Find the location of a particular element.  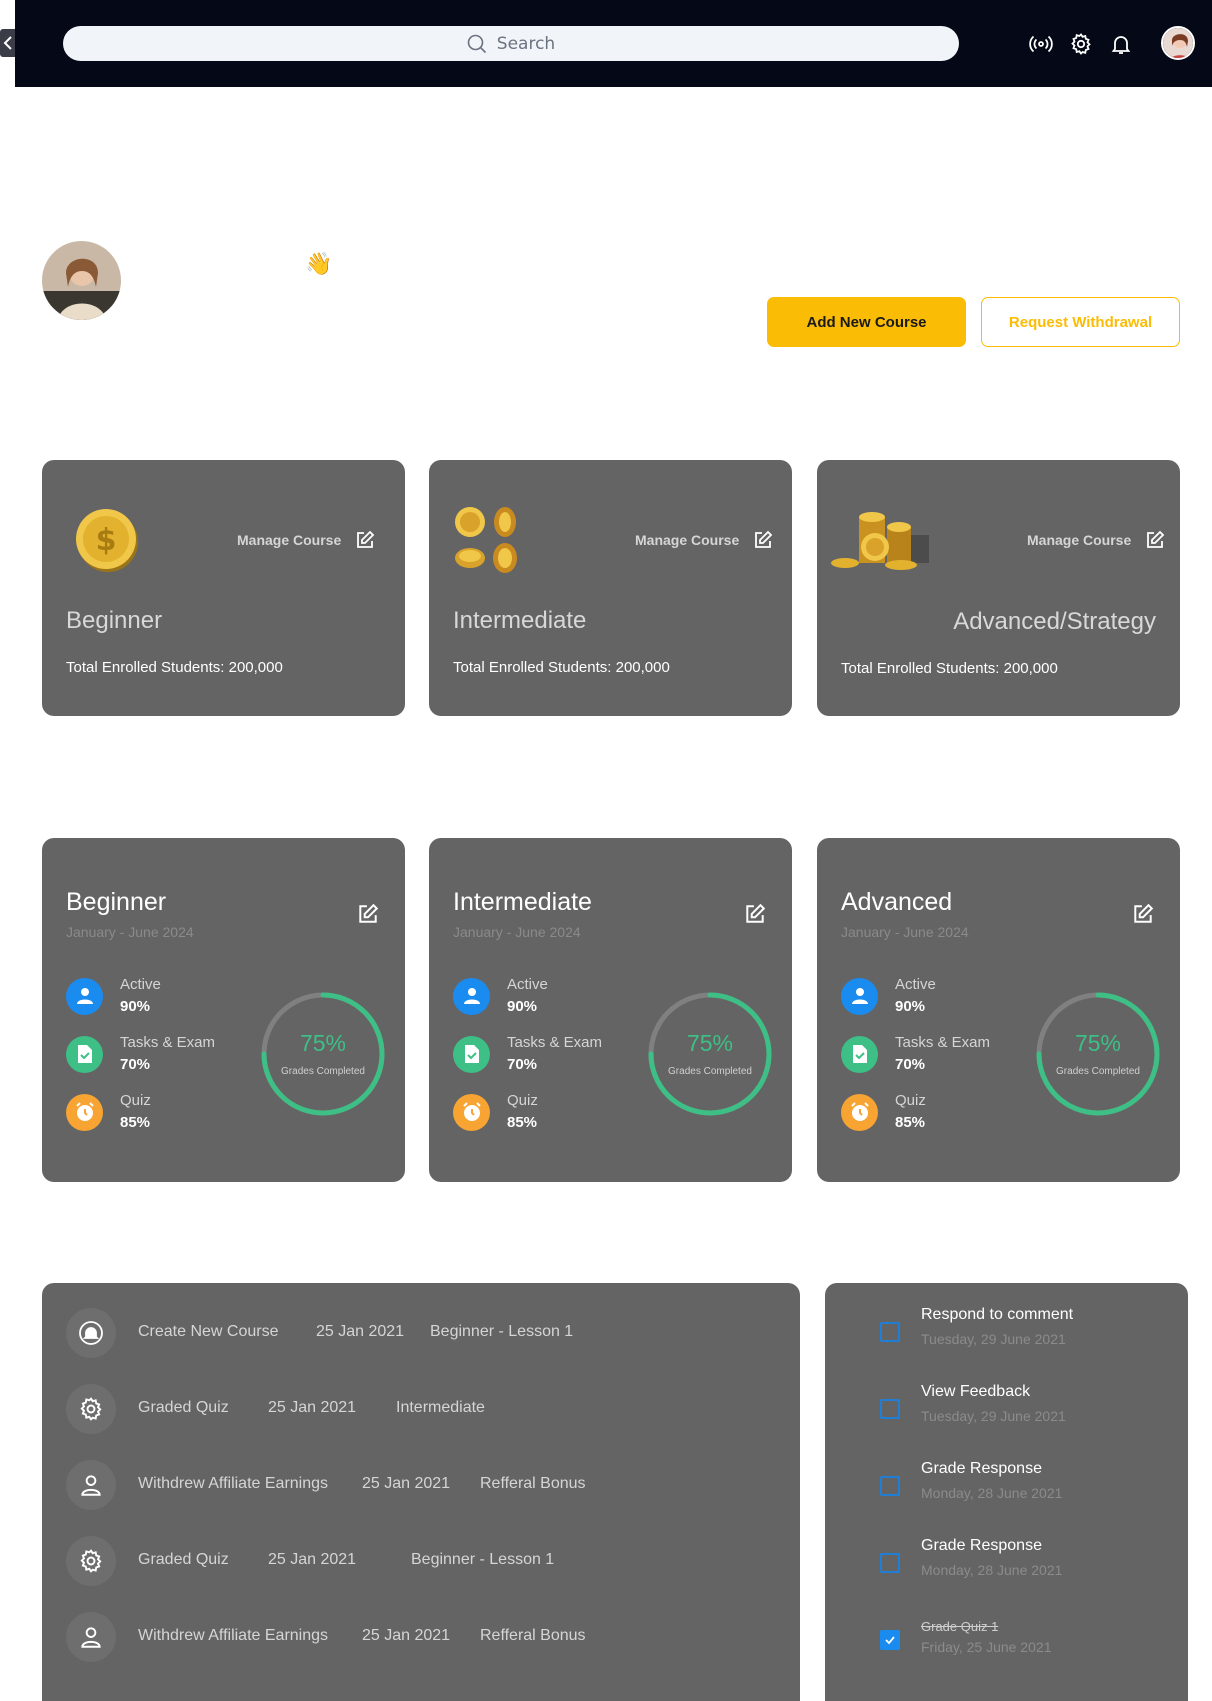

progress-title: Intermediate is located at coordinates (522, 902).